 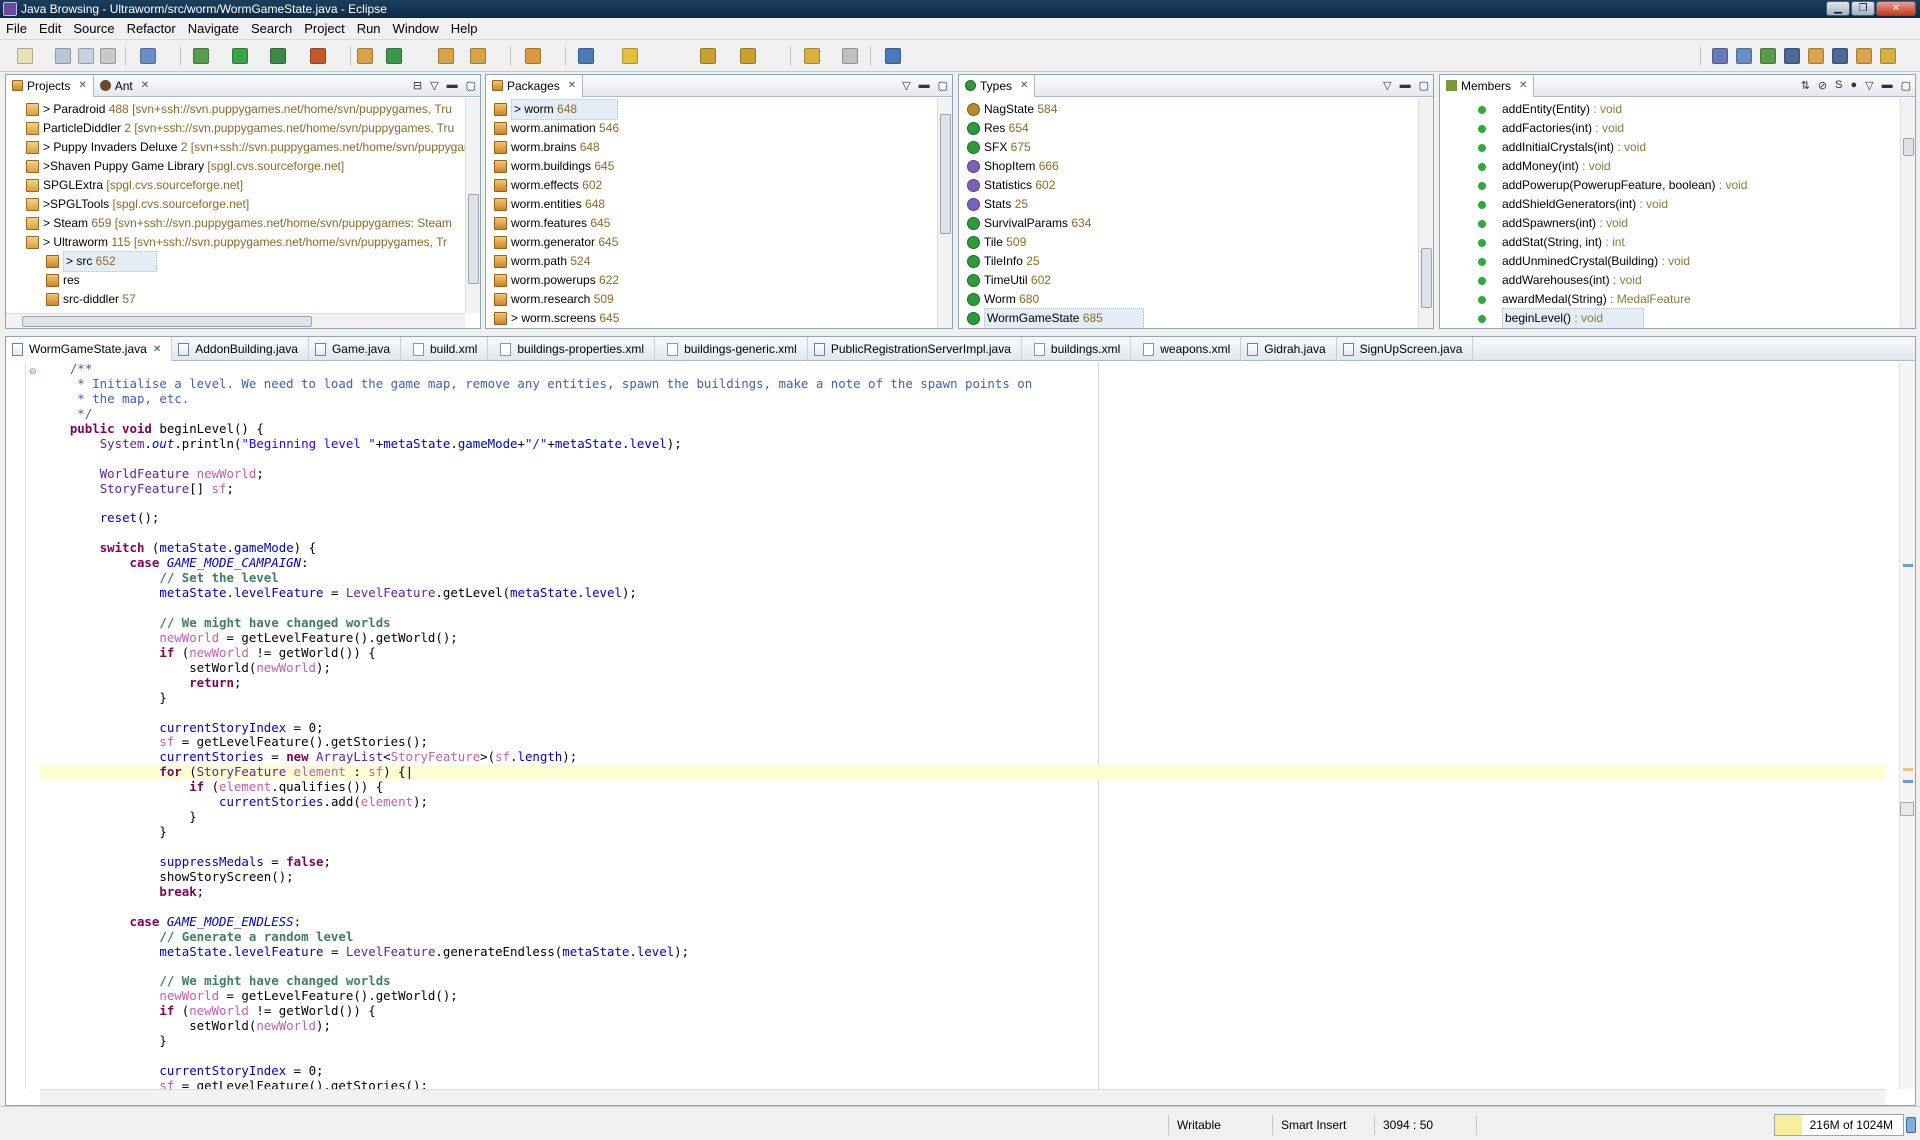 I want to click on view-tab-ant: Ant ✕, so click(x=124, y=86).